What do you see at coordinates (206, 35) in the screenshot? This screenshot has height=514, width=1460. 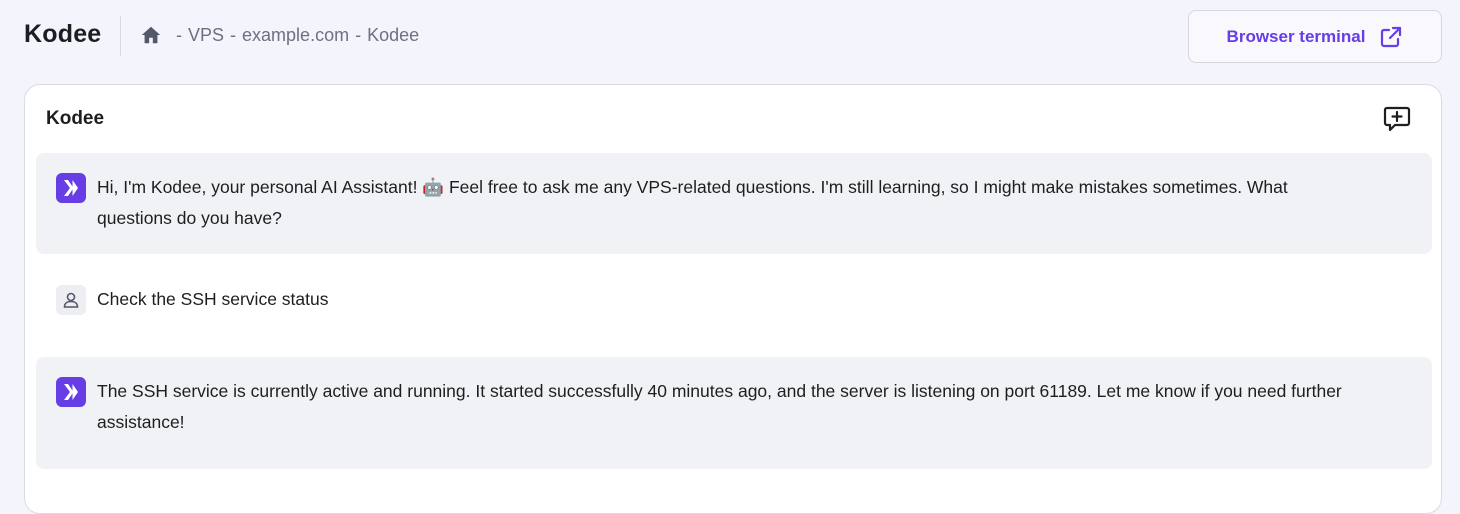 I see `breadcrumb-item-vps: VPS` at bounding box center [206, 35].